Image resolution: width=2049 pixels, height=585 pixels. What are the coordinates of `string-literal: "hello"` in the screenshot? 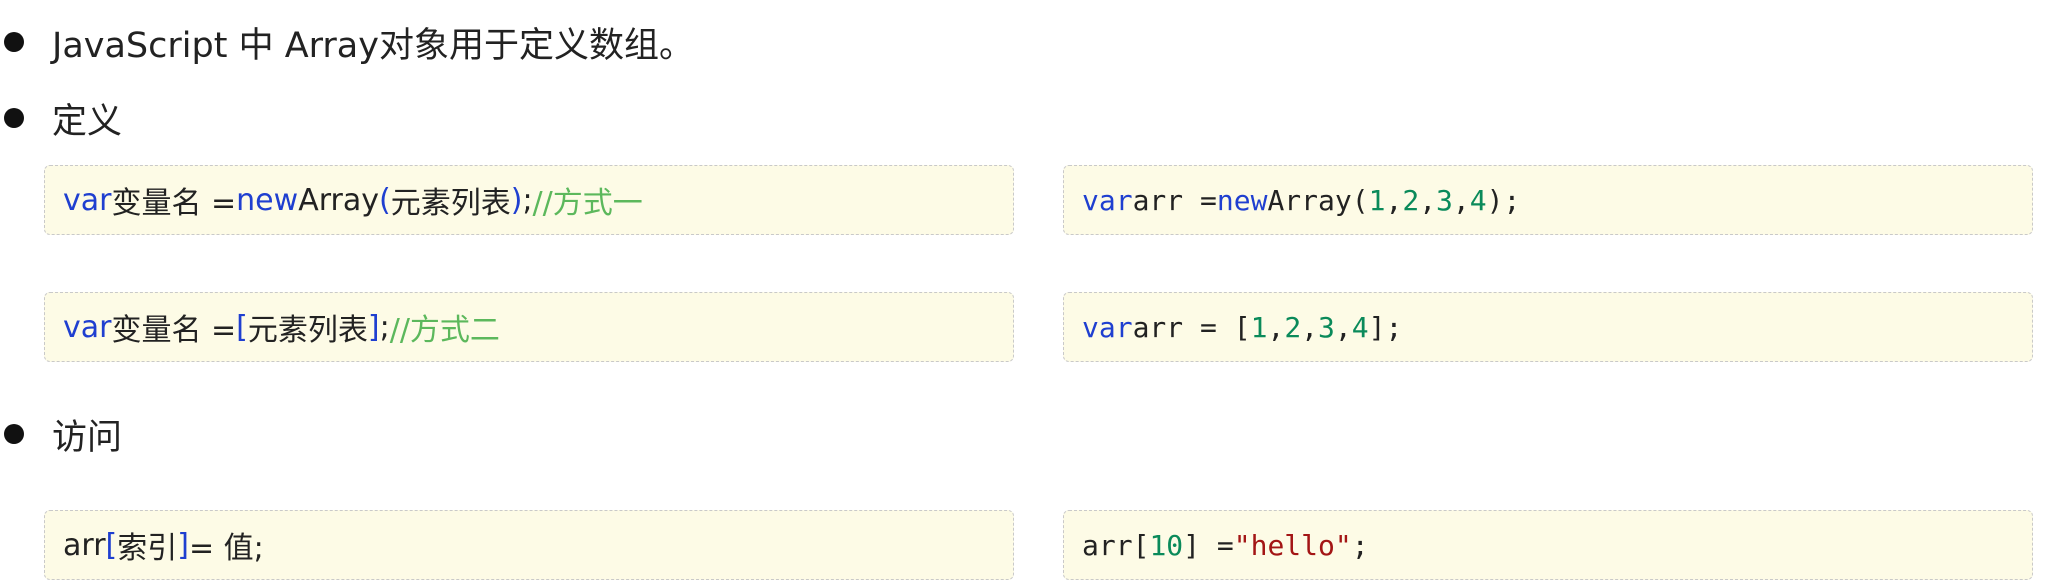 It's located at (1292, 545).